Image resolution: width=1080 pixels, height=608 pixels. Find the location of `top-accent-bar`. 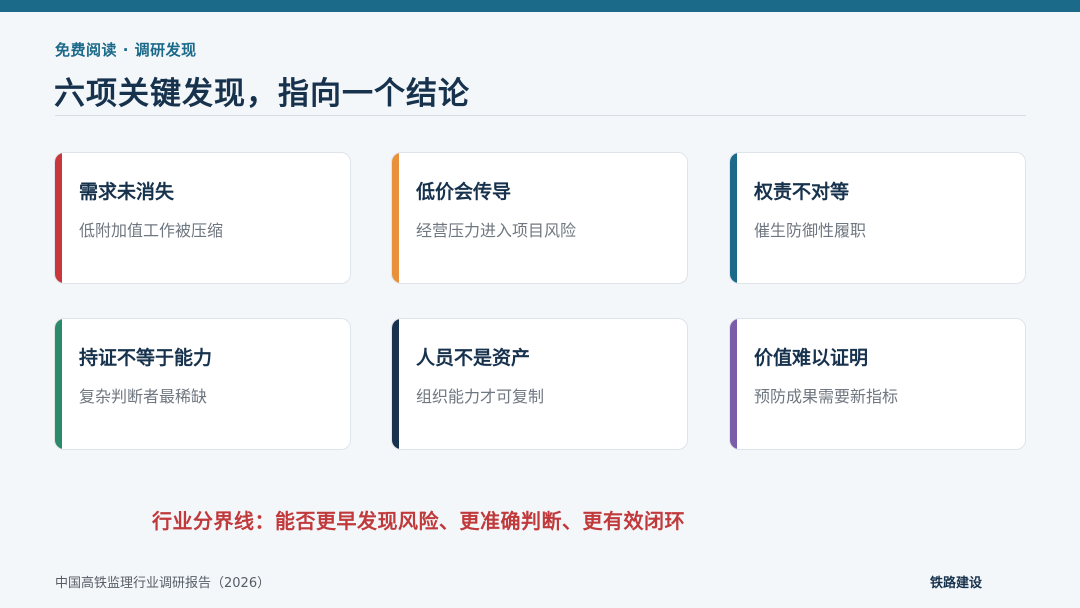

top-accent-bar is located at coordinates (540, 6).